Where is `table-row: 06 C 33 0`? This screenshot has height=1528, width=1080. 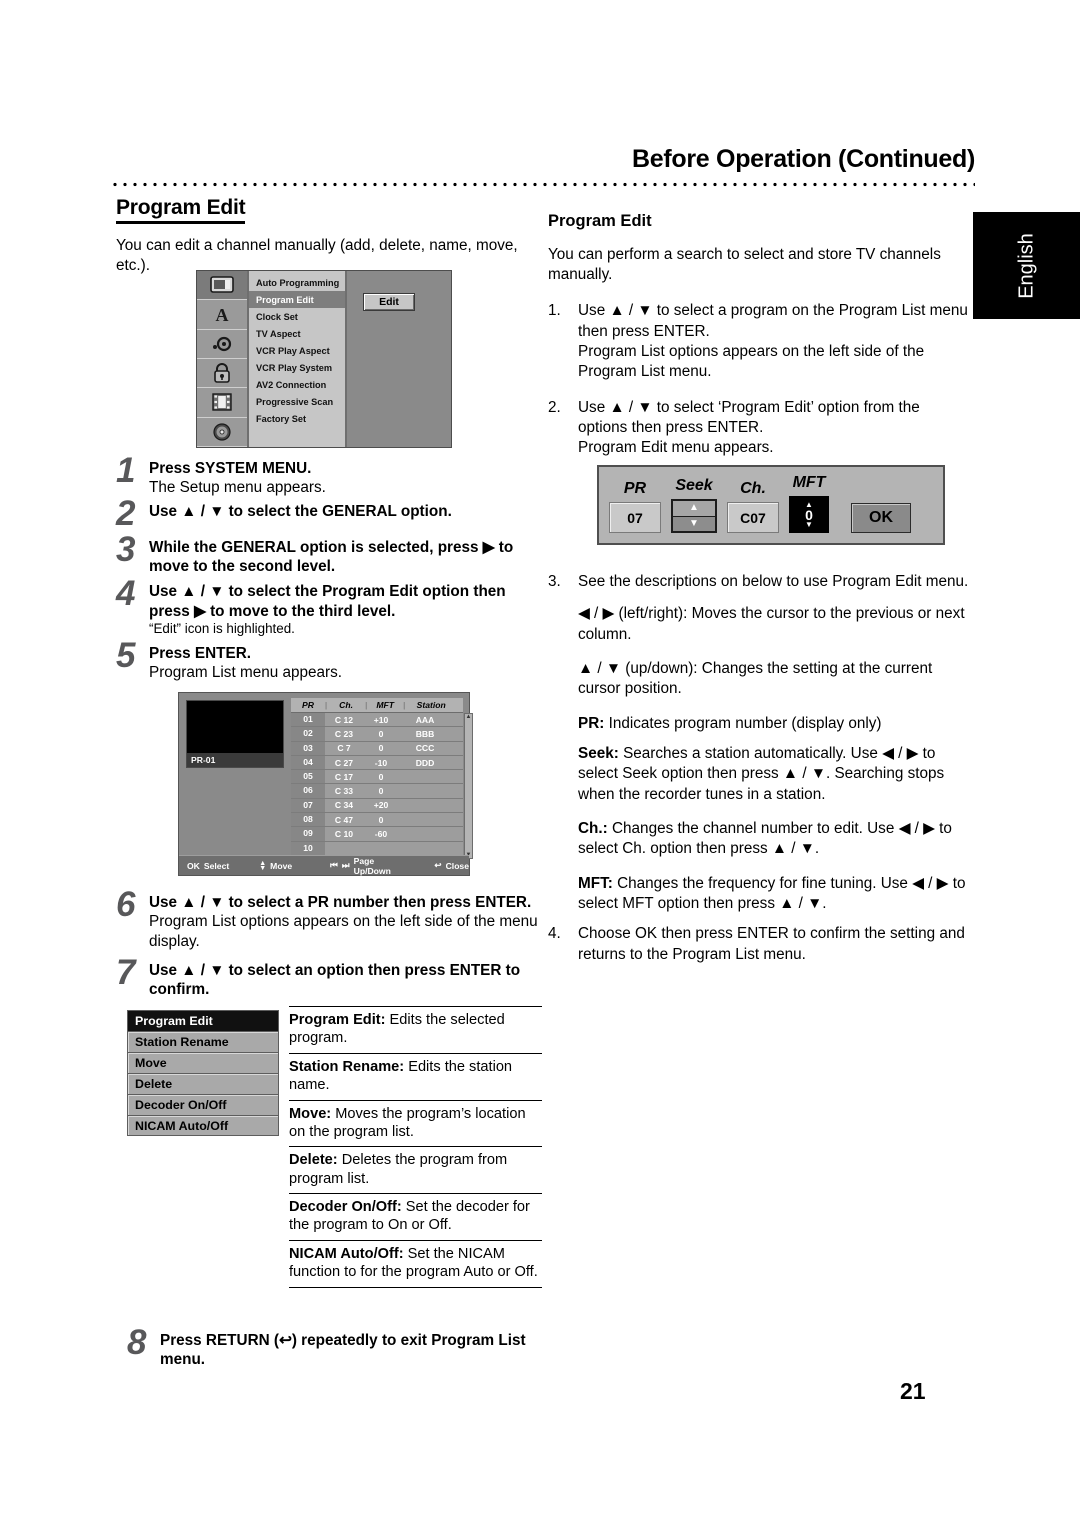 table-row: 06 C 33 0 is located at coordinates (377, 791).